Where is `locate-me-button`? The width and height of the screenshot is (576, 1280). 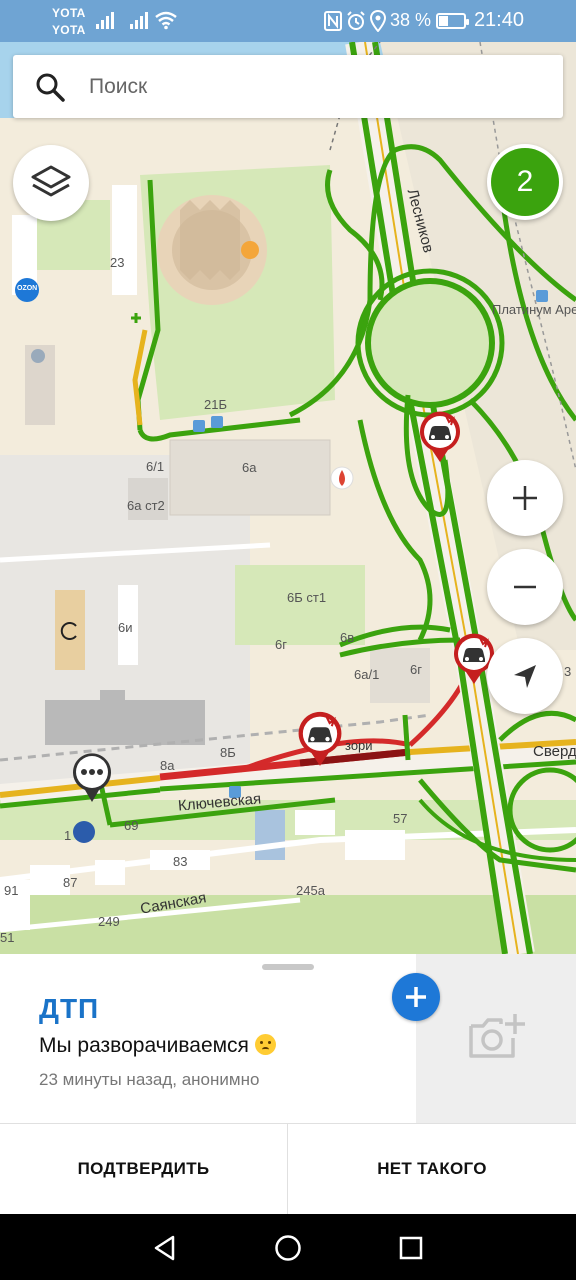 locate-me-button is located at coordinates (525, 676).